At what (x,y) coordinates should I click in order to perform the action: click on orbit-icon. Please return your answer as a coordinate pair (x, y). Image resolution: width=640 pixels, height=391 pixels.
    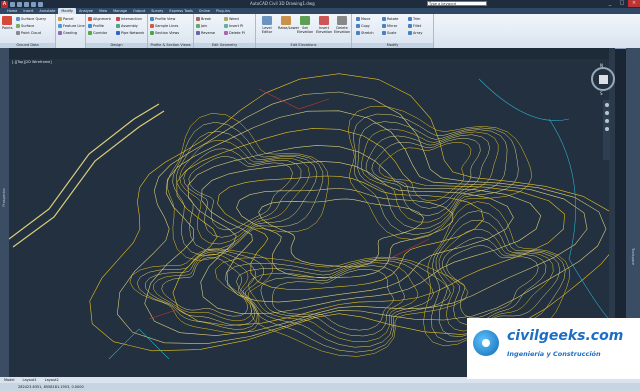
    Looking at the image, I should click on (606, 129).